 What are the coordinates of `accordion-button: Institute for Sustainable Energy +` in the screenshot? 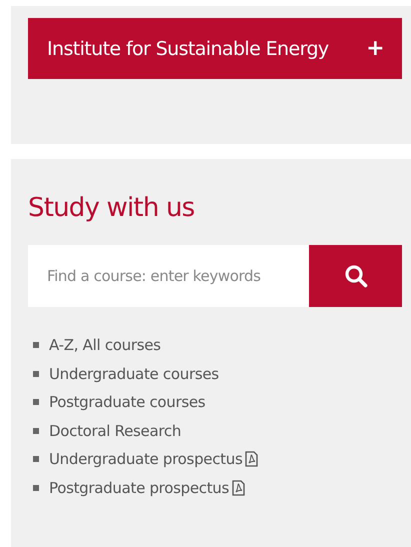 It's located at (215, 48).